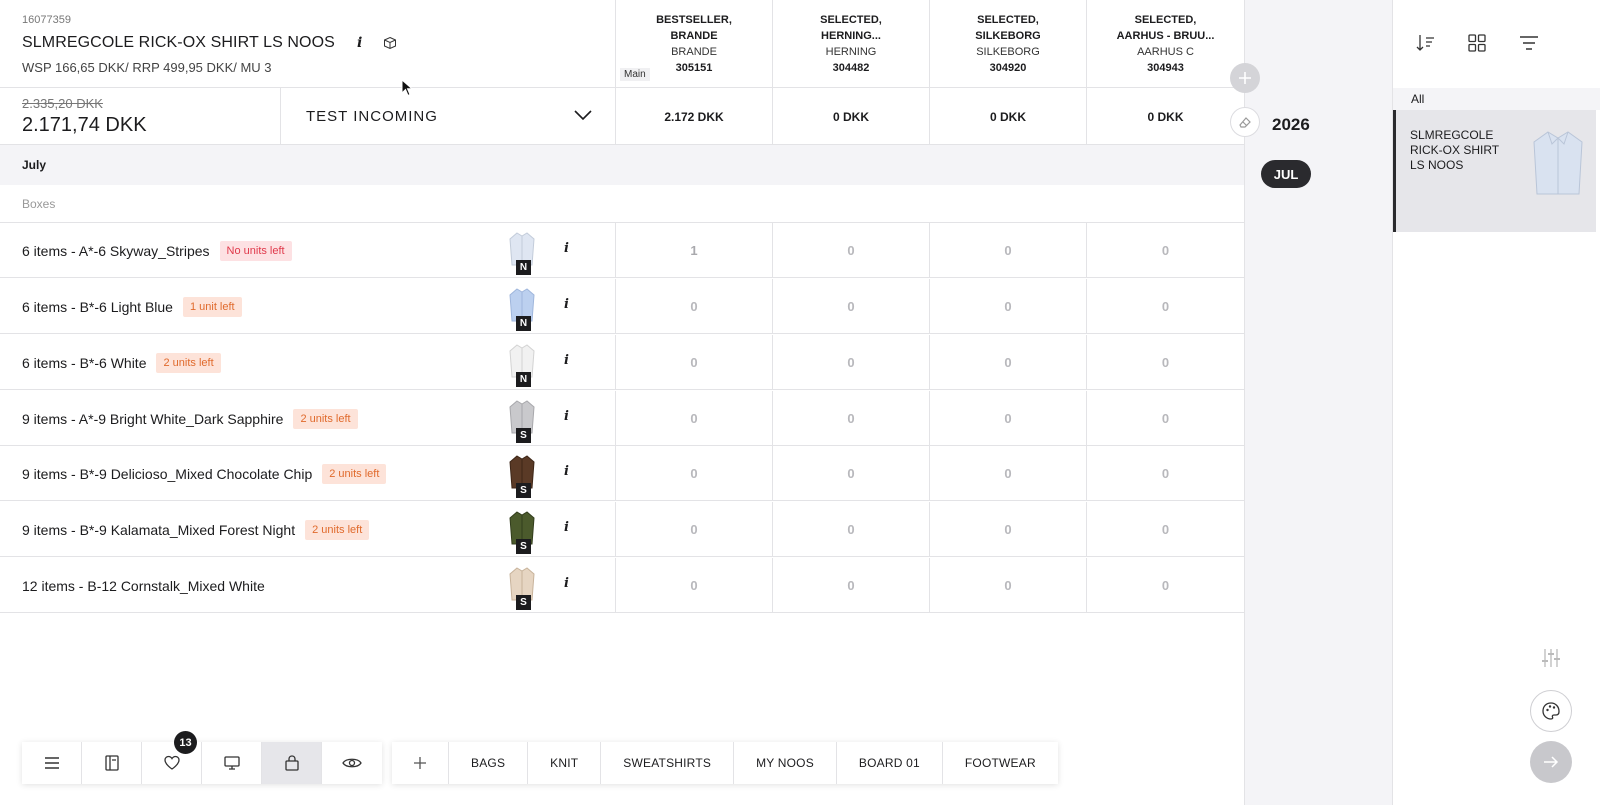  What do you see at coordinates (1000, 763) in the screenshot?
I see `board-tab-footwear: FOOTWEAR` at bounding box center [1000, 763].